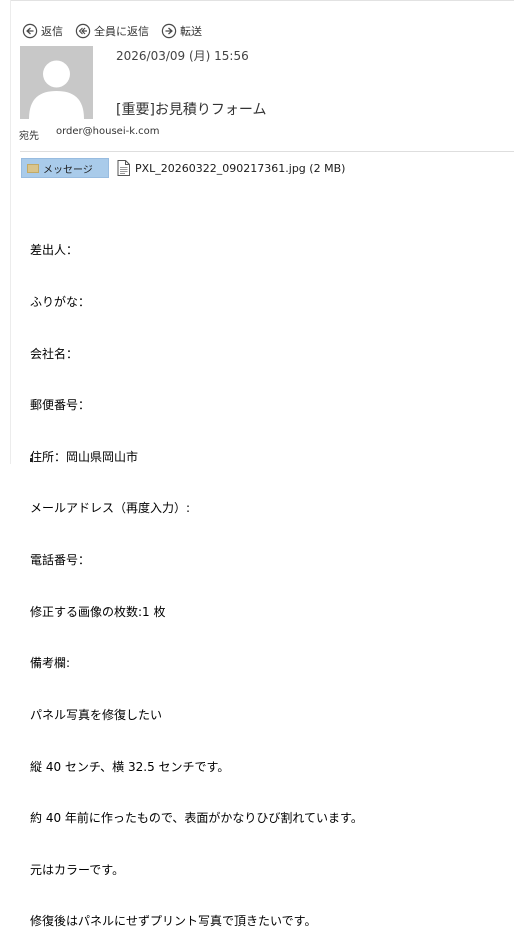 The image size is (514, 928). I want to click on document-icon, so click(123, 168).